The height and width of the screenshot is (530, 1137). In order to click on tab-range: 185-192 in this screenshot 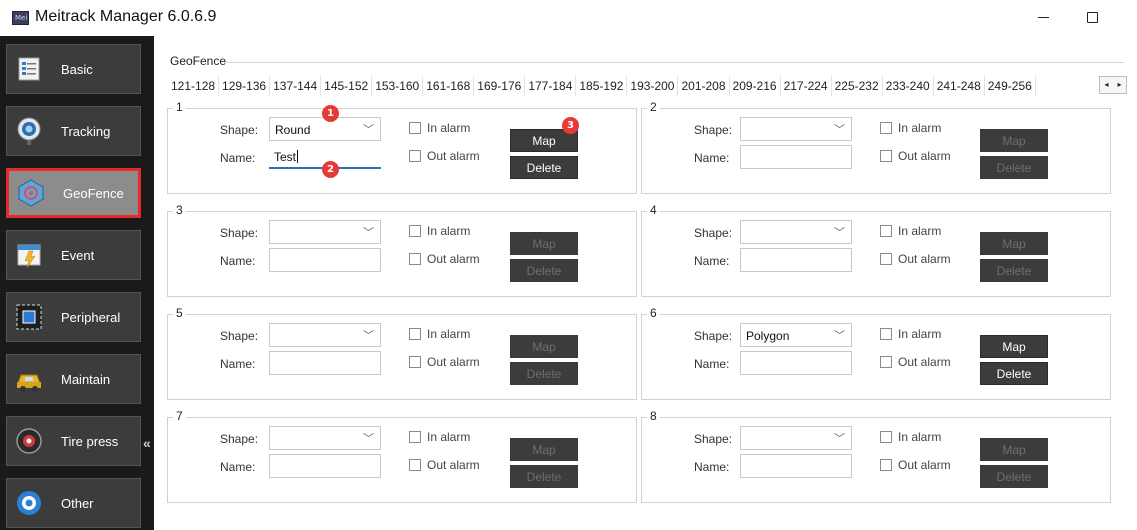, I will do `click(602, 86)`.